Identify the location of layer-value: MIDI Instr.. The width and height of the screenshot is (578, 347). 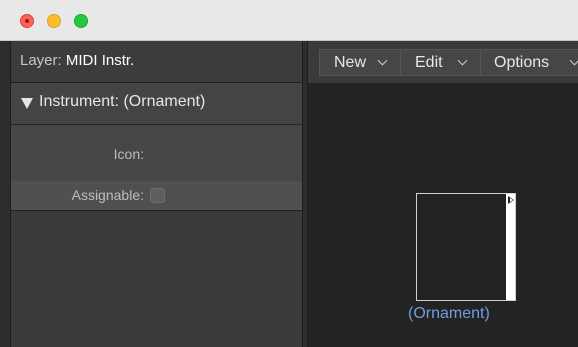
(100, 60).